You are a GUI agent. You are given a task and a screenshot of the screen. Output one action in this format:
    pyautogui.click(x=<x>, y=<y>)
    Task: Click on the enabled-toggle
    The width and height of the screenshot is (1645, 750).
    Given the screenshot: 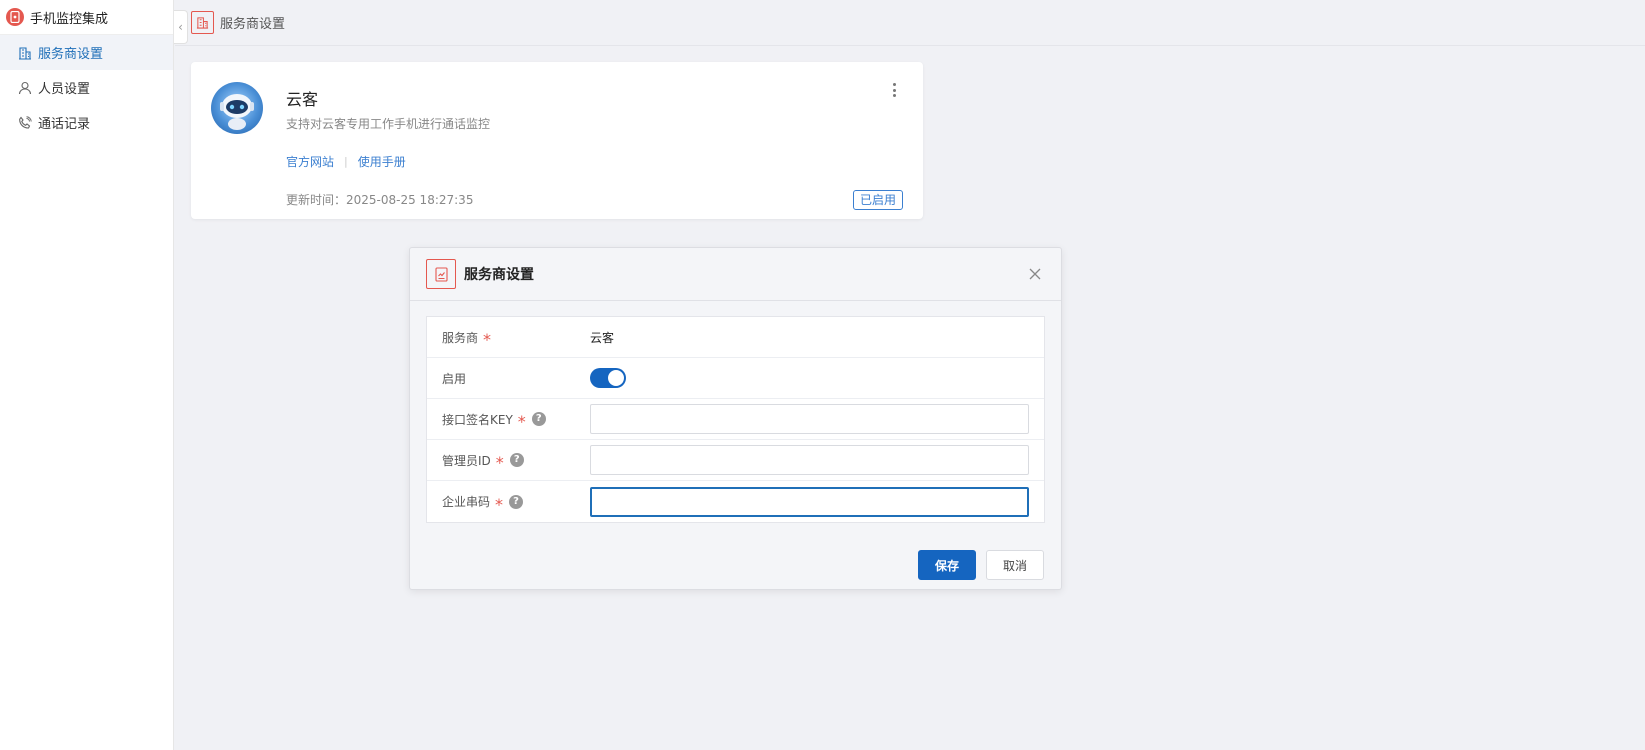 What is the action you would take?
    pyautogui.click(x=608, y=378)
    